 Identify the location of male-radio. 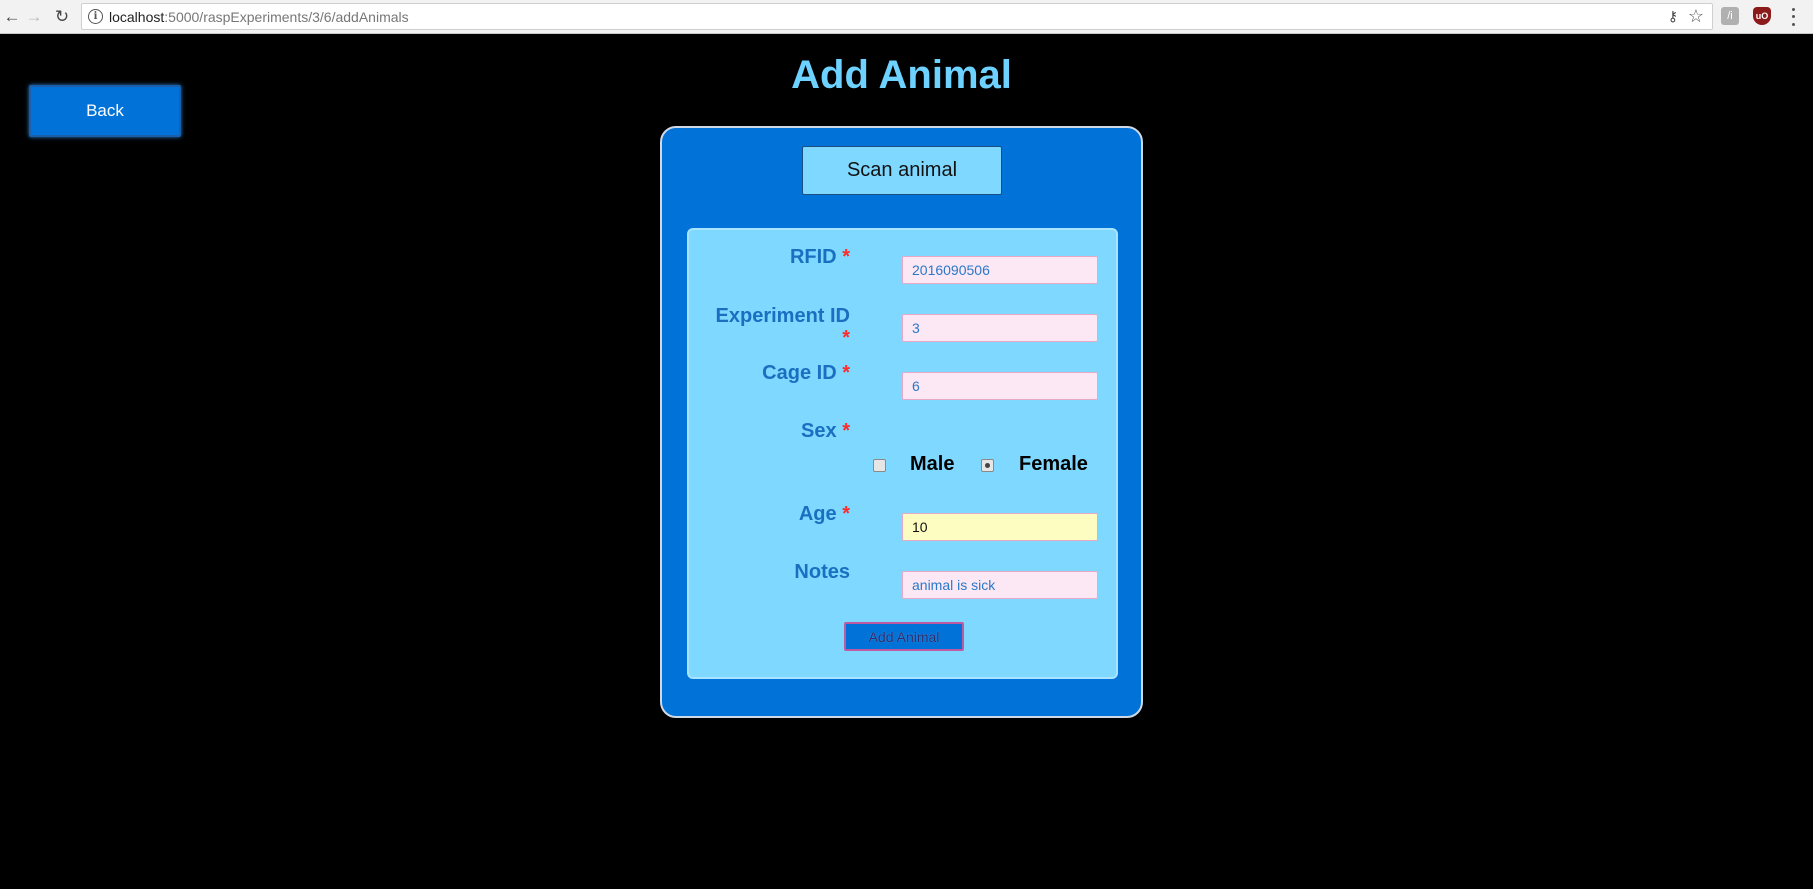
(879, 465).